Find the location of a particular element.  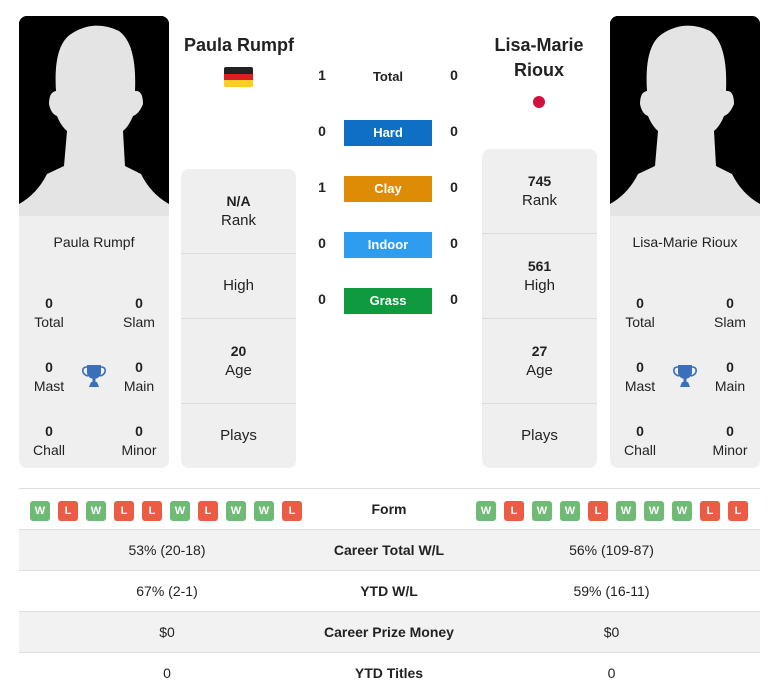

player2-titles-mast: 0 Mast is located at coordinates (640, 376).